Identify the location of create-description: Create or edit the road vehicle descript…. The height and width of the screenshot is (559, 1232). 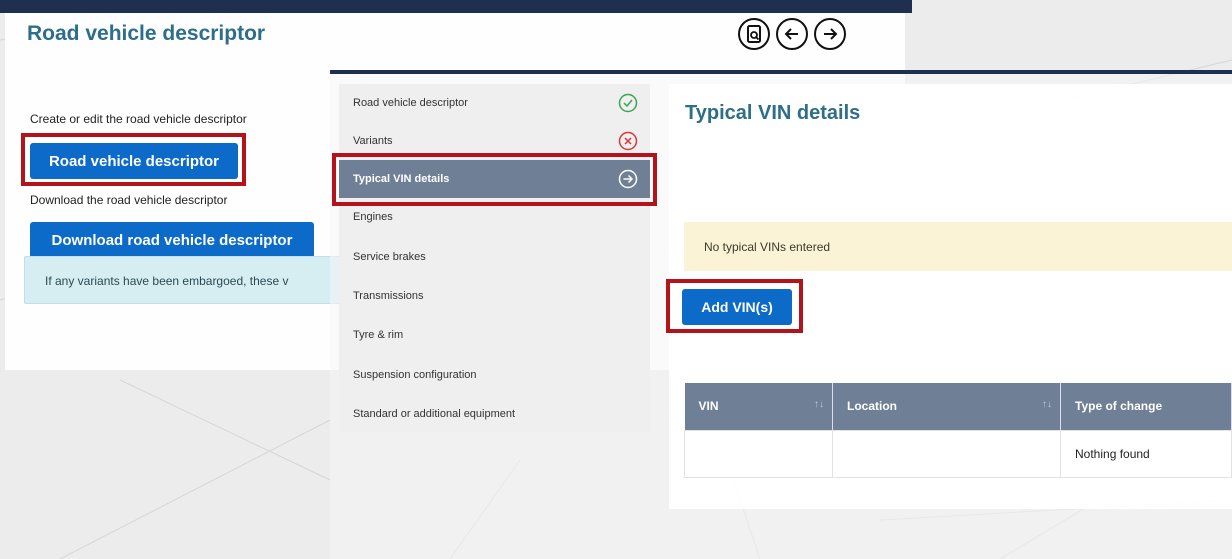
(138, 119).